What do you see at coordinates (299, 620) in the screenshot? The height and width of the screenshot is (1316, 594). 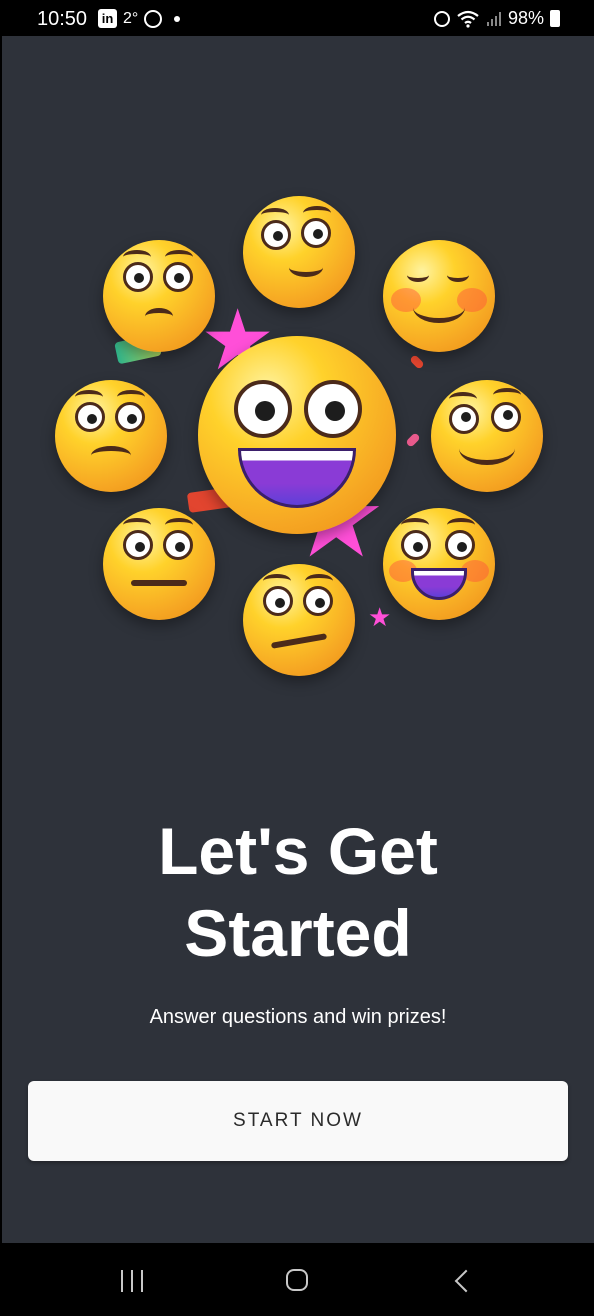 I see `emoji-skeptical-icon` at bounding box center [299, 620].